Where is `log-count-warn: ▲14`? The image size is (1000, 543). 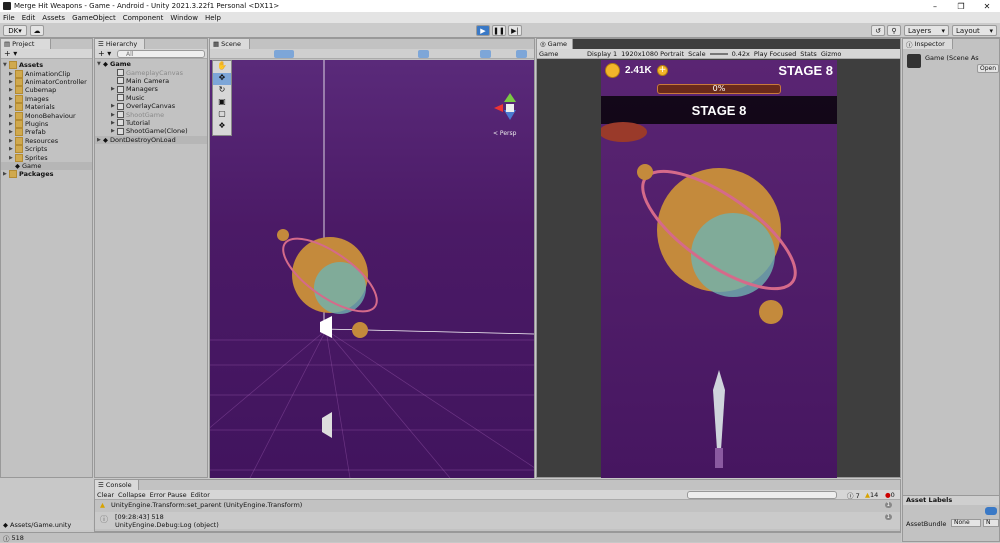 log-count-warn: ▲14 is located at coordinates (871, 495).